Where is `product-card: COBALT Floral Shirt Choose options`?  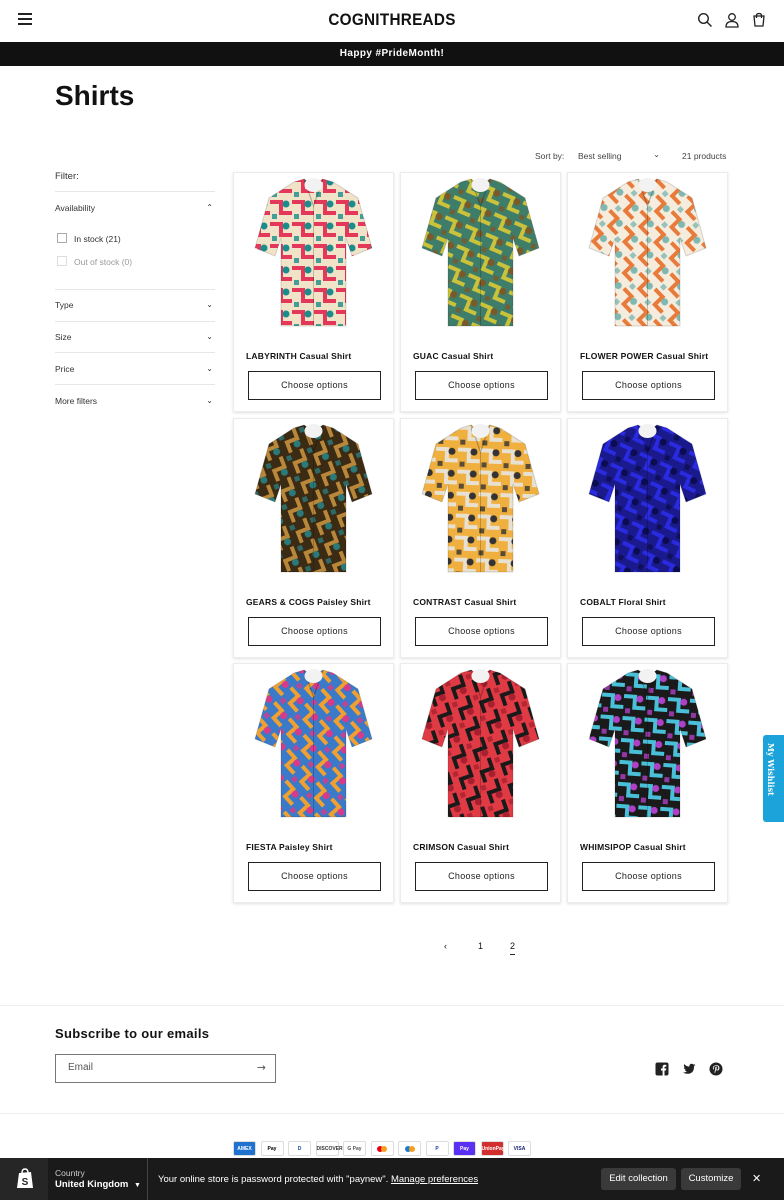 product-card: COBALT Floral Shirt Choose options is located at coordinates (647, 538).